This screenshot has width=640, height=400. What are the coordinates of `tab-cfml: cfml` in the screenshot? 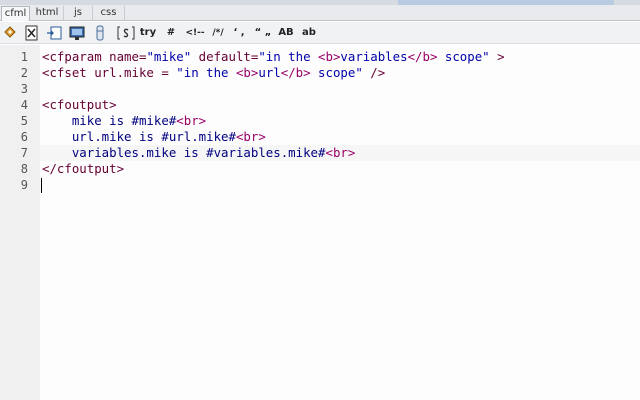 It's located at (15, 13).